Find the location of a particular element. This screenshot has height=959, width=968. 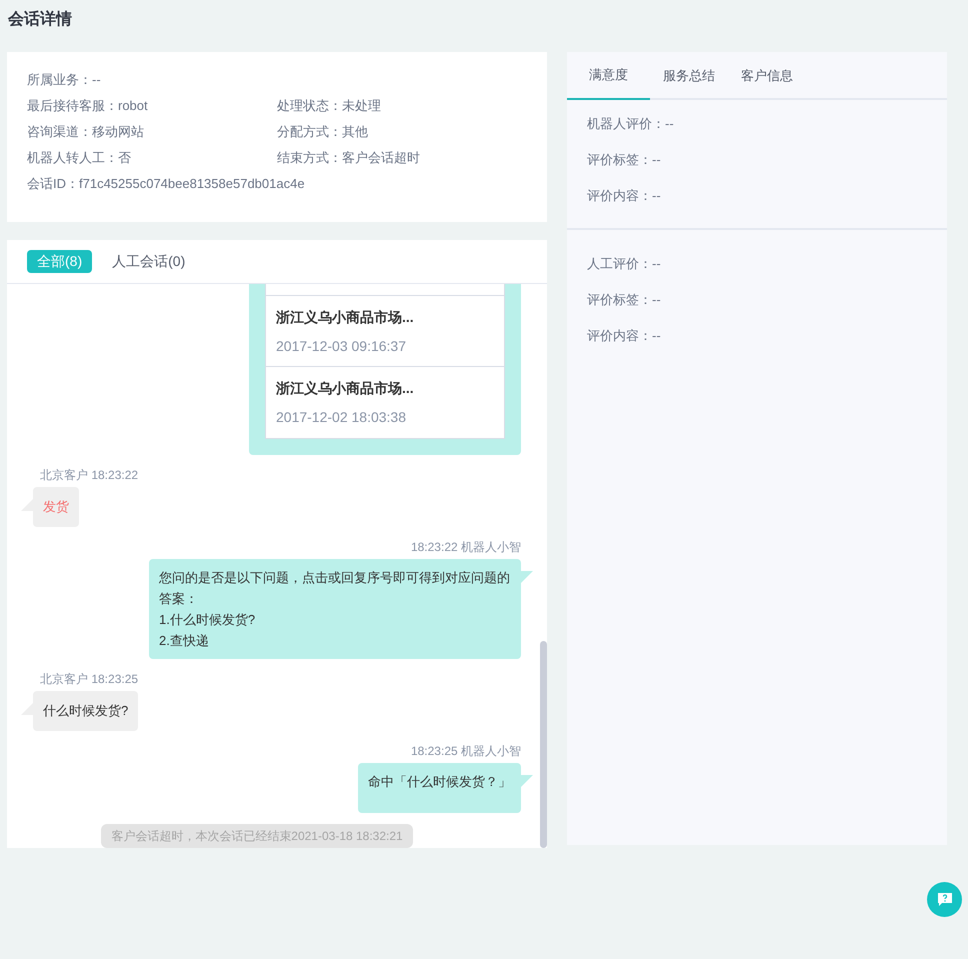

field-label: 结束方式： is located at coordinates (309, 158).